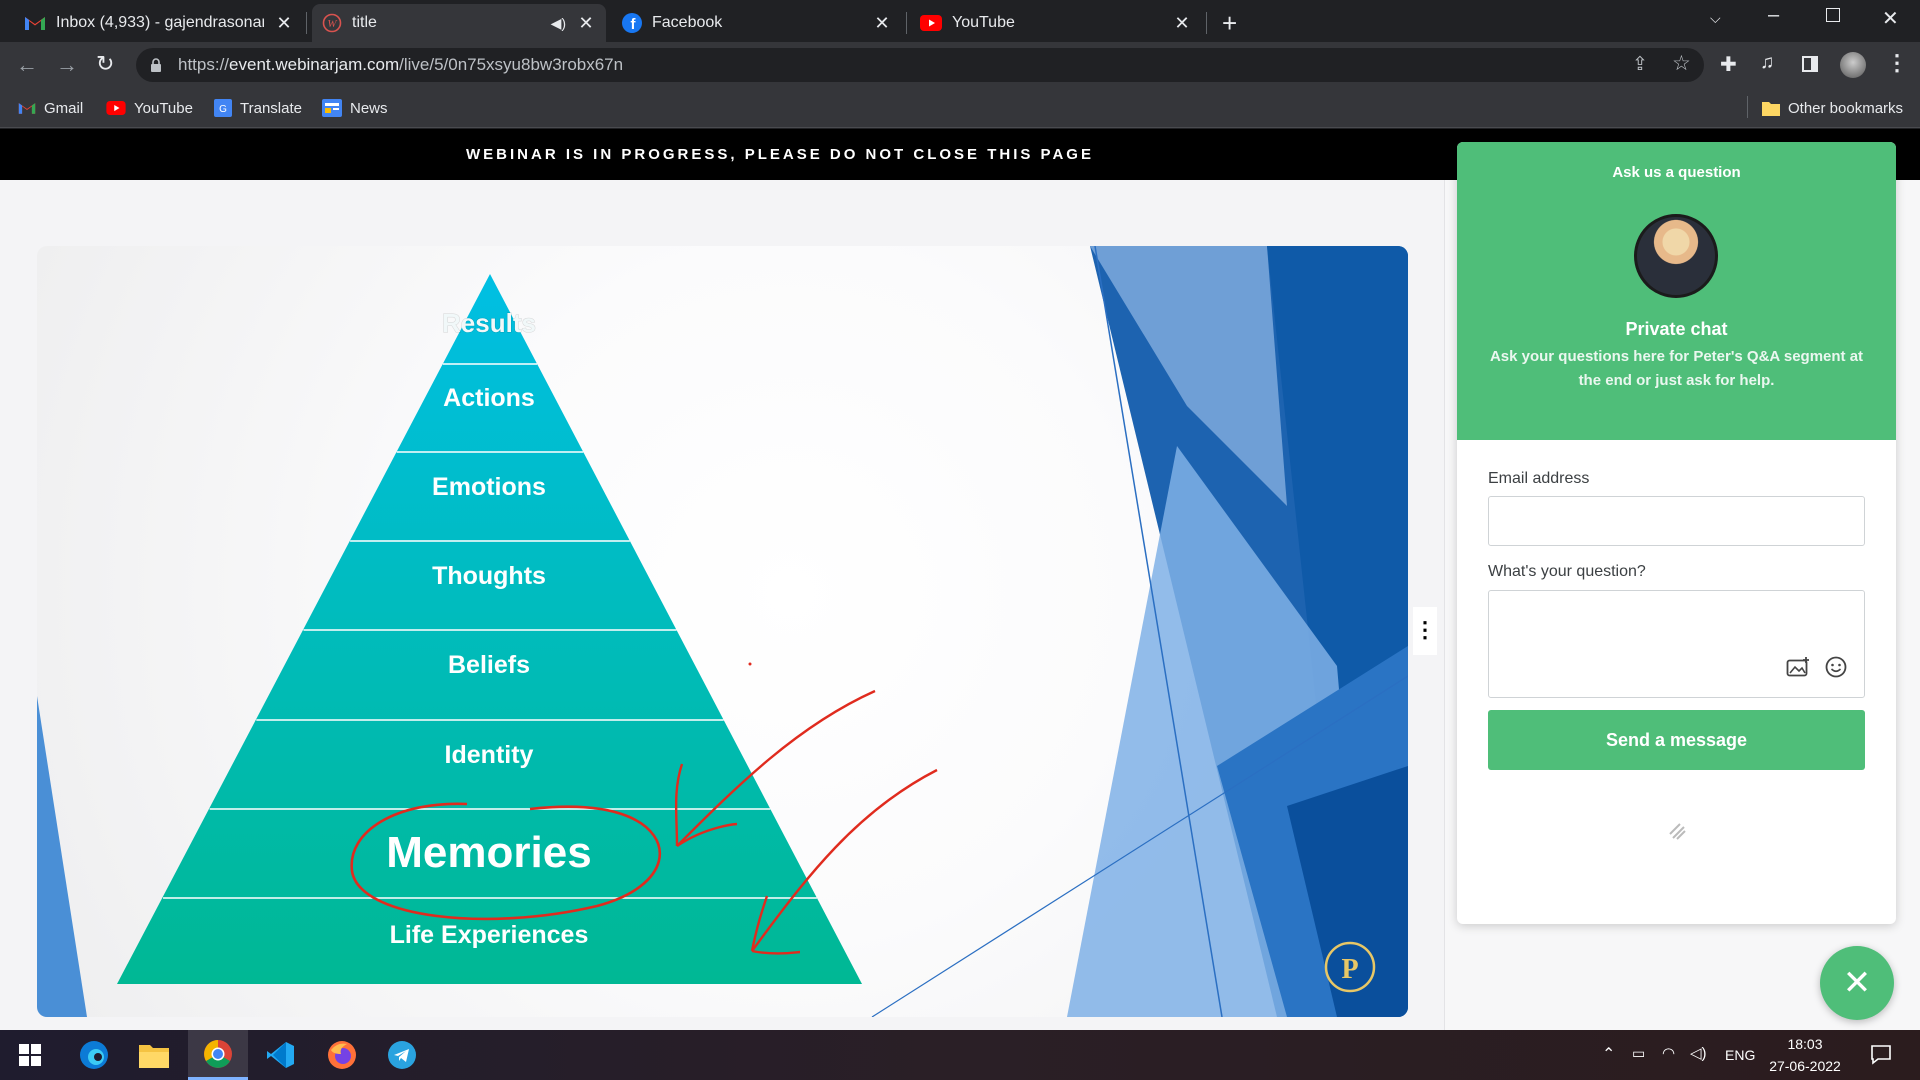  Describe the element at coordinates (1676, 329) in the screenshot. I see `chat-title: Private chat` at that location.